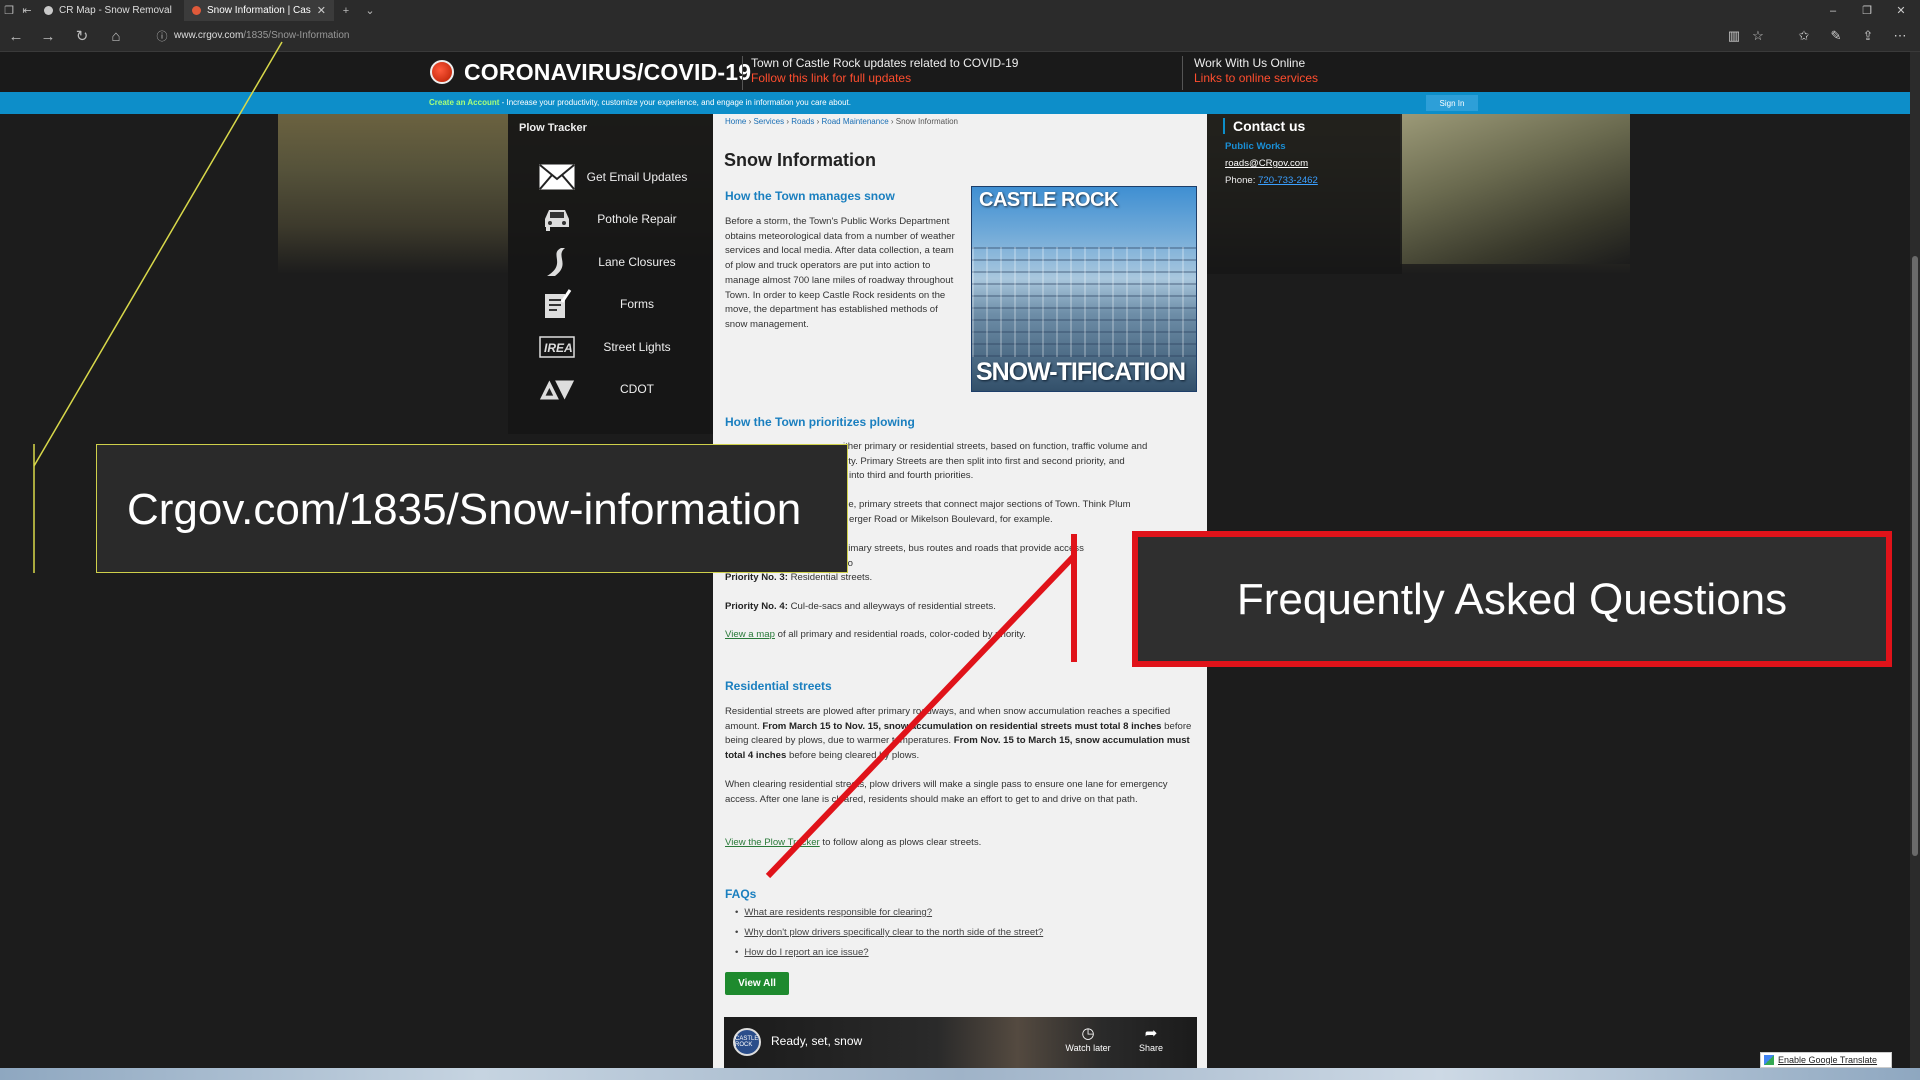 The image size is (1920, 1080). Describe the element at coordinates (1836, 36) in the screenshot. I see `pen-notes-icon: ✎` at that location.